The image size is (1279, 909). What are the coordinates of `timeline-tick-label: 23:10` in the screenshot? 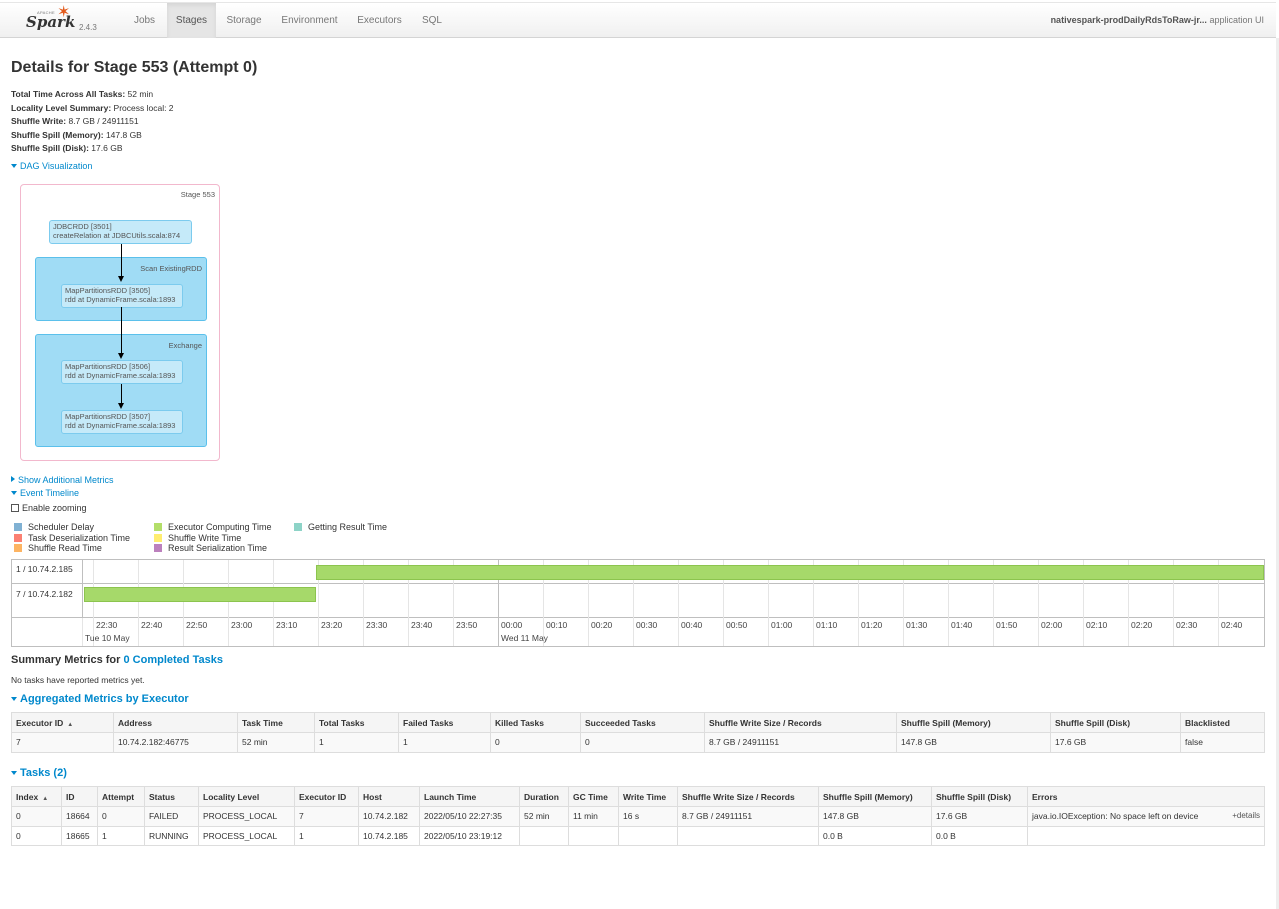 It's located at (287, 625).